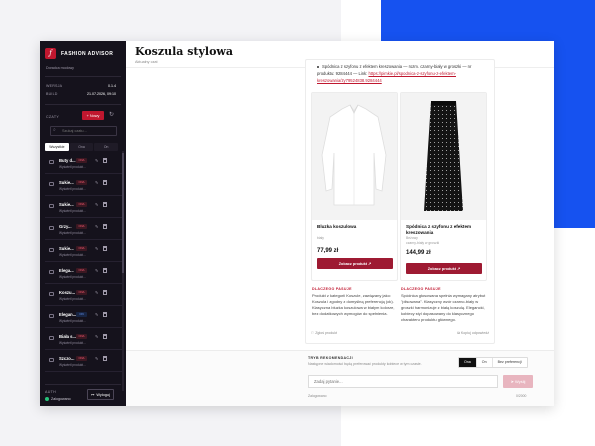 Image resolution: width=595 pixels, height=446 pixels. I want to click on brand-title: FASHION ADVISOR, so click(87, 53).